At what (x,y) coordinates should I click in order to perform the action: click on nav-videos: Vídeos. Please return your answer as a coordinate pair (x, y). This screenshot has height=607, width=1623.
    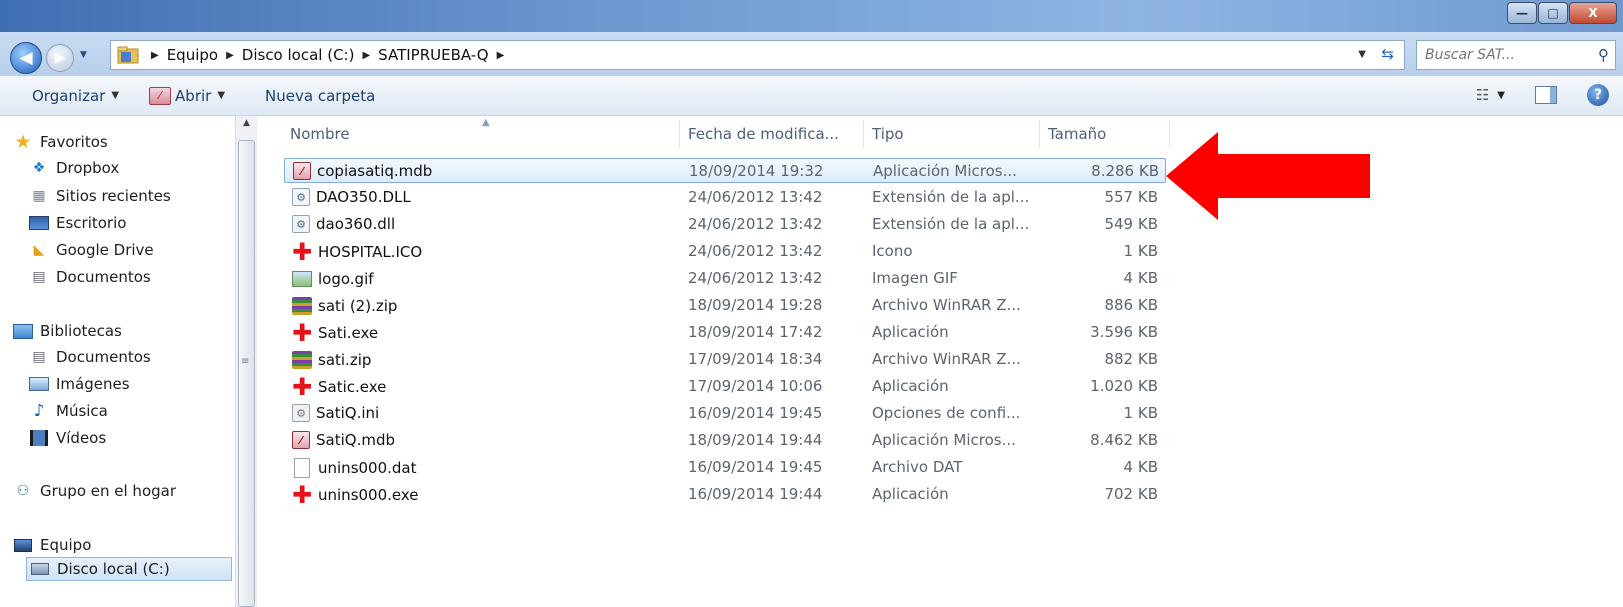
    Looking at the image, I should click on (67, 438).